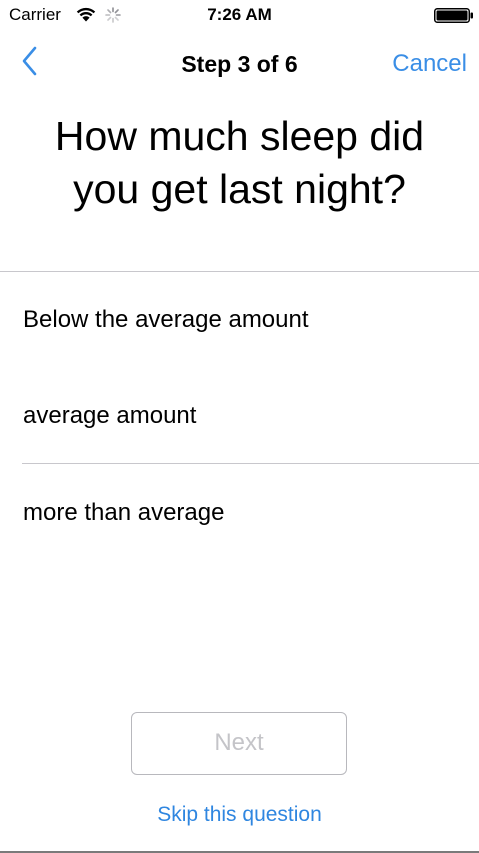 This screenshot has width=479, height=853. What do you see at coordinates (239, 512) in the screenshot?
I see `answer-option-more-than-average: more than average` at bounding box center [239, 512].